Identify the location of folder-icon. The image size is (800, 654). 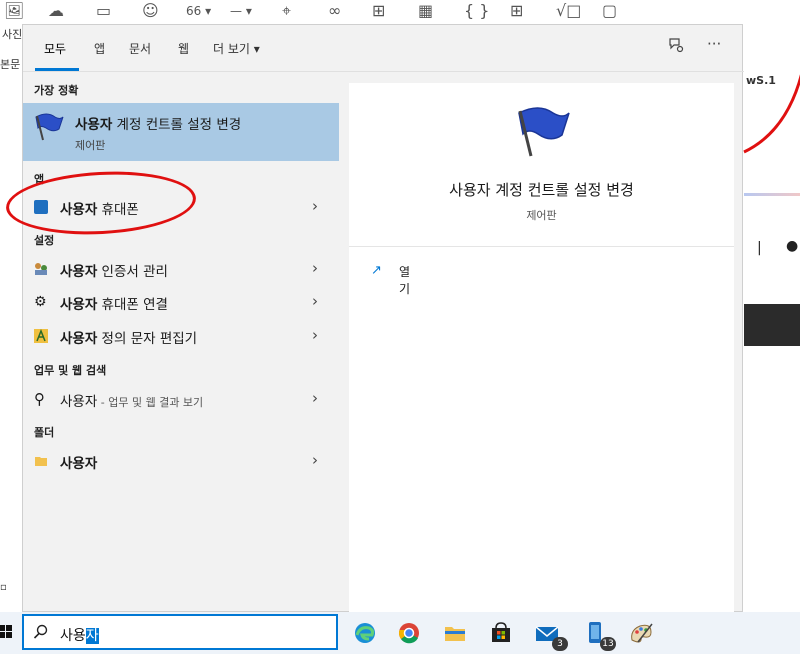
(41, 461).